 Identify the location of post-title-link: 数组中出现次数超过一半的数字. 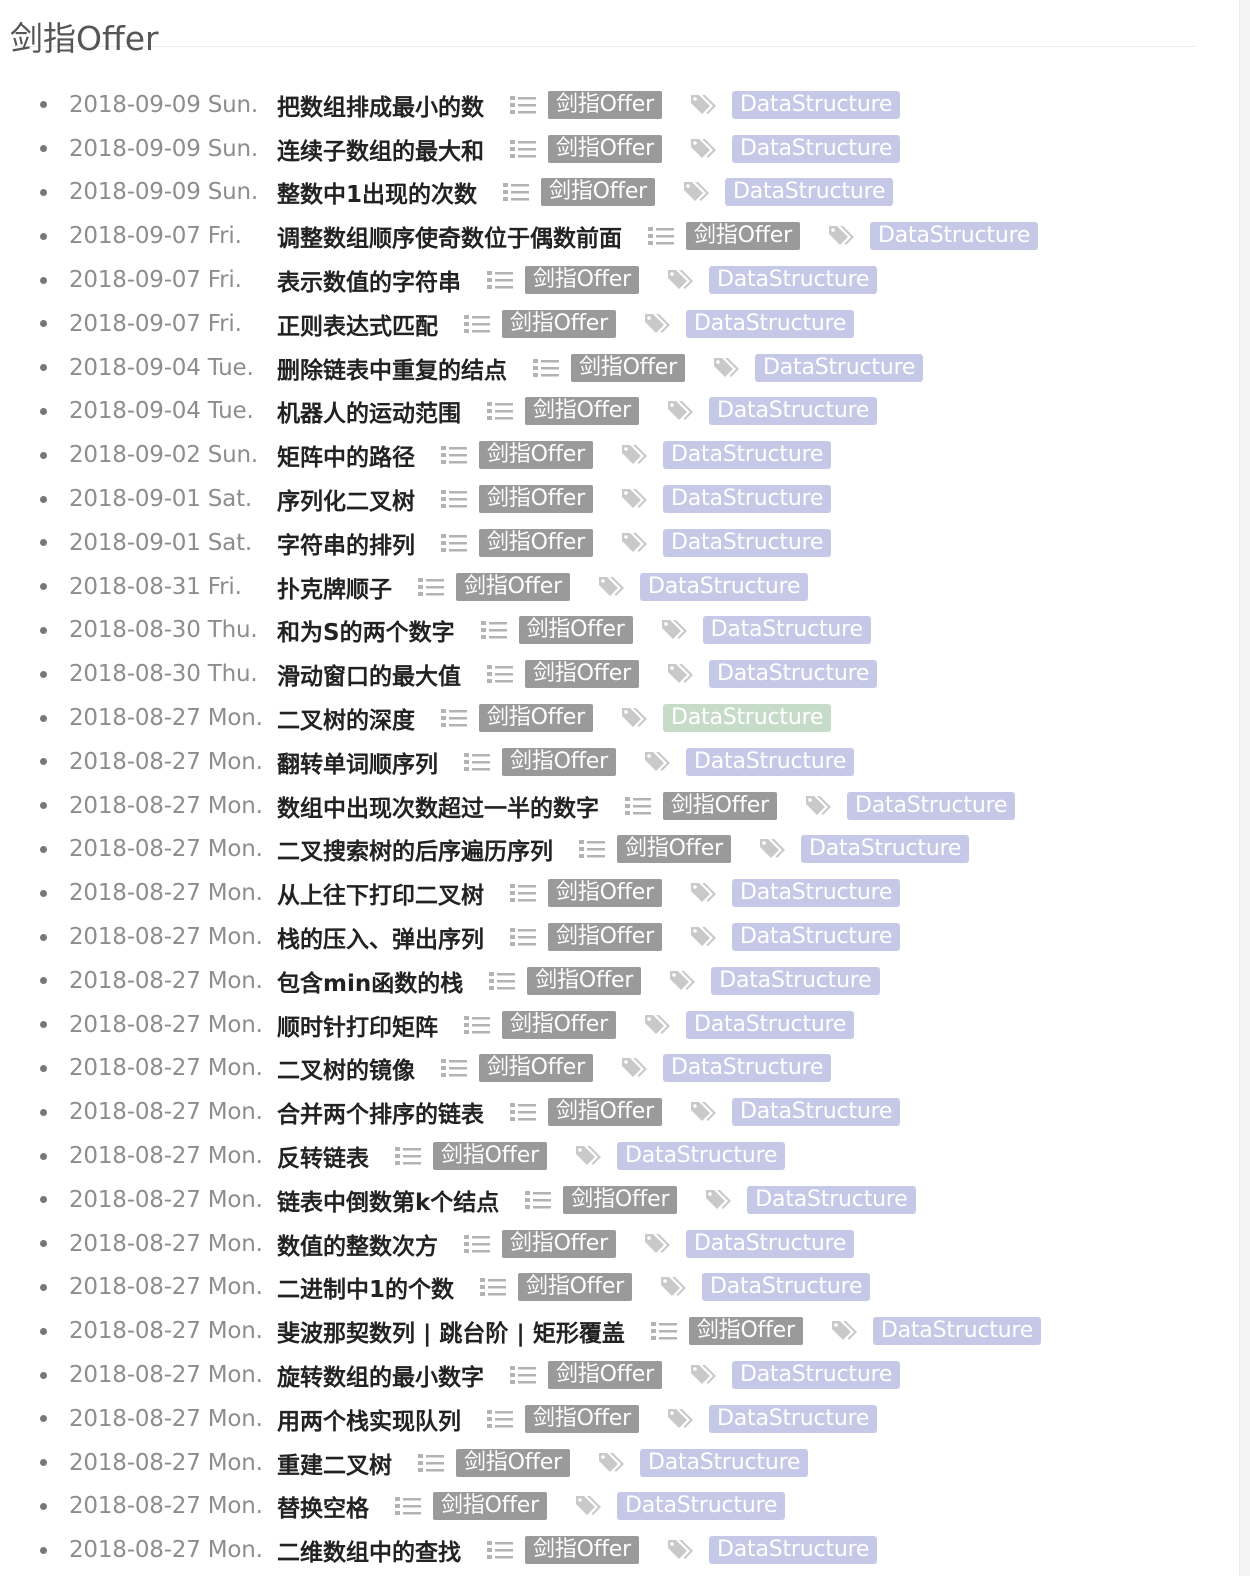
(438, 806).